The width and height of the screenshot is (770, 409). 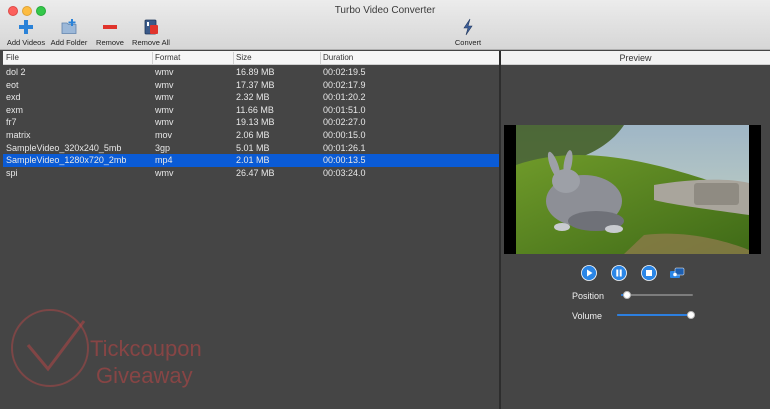 I want to click on play-icon, so click(x=589, y=273).